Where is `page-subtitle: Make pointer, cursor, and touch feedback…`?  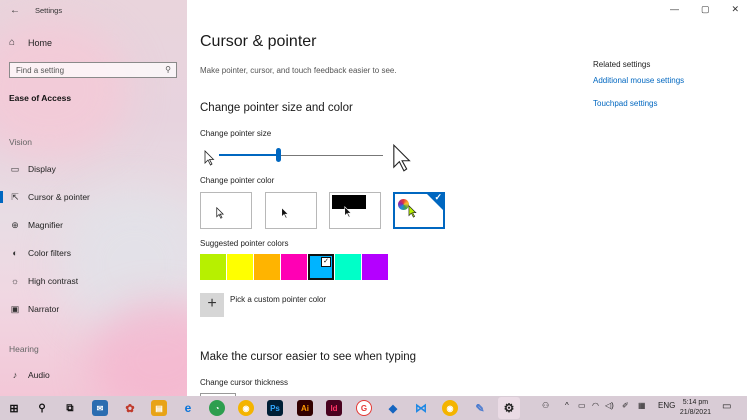 page-subtitle: Make pointer, cursor, and touch feedback… is located at coordinates (298, 70).